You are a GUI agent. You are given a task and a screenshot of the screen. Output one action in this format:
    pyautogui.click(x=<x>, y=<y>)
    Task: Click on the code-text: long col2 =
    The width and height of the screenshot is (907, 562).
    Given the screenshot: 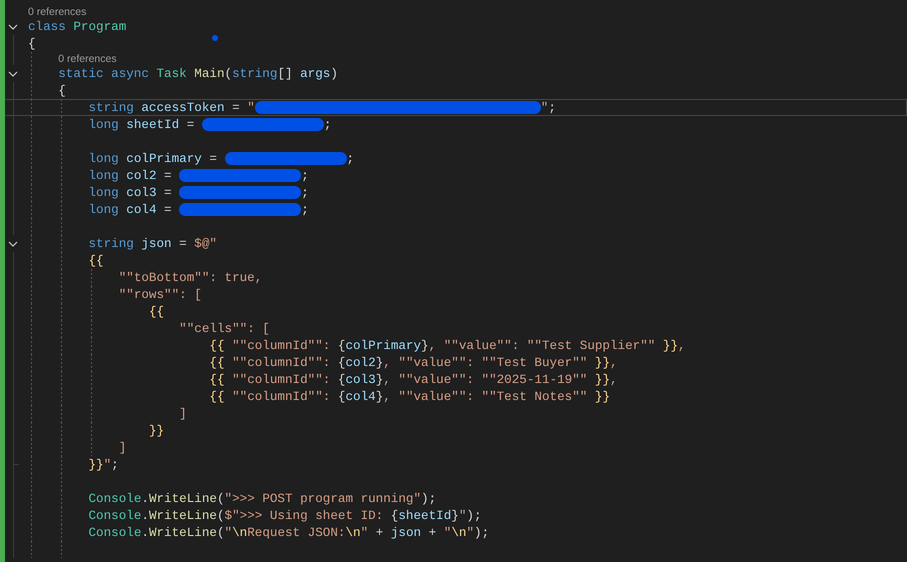 What is the action you would take?
    pyautogui.click(x=130, y=175)
    